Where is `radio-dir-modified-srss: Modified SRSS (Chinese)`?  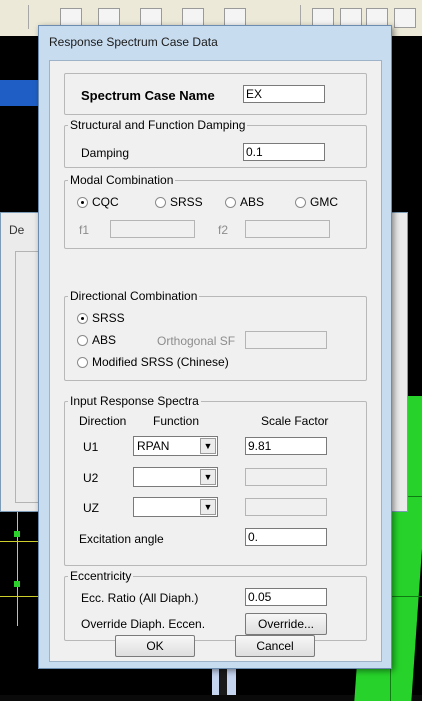
radio-dir-modified-srss: Modified SRSS (Chinese) is located at coordinates (153, 362).